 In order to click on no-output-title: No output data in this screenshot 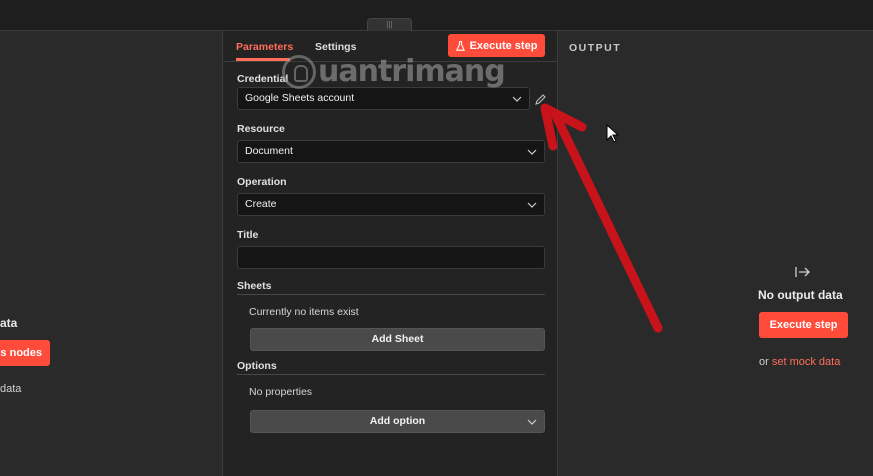, I will do `click(800, 295)`.